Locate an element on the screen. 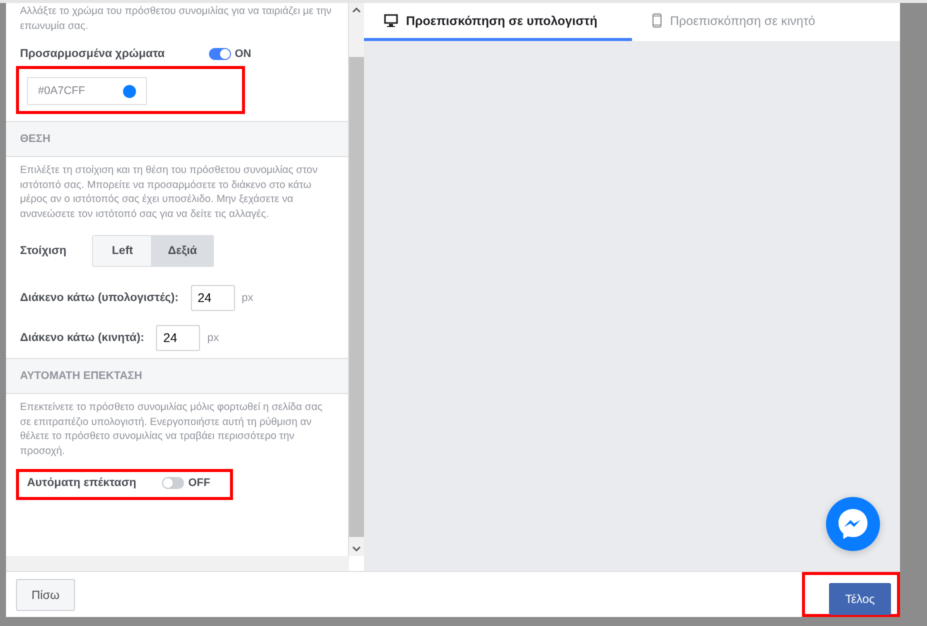 This screenshot has height=626, width=927. scroll-down-icon is located at coordinates (356, 549).